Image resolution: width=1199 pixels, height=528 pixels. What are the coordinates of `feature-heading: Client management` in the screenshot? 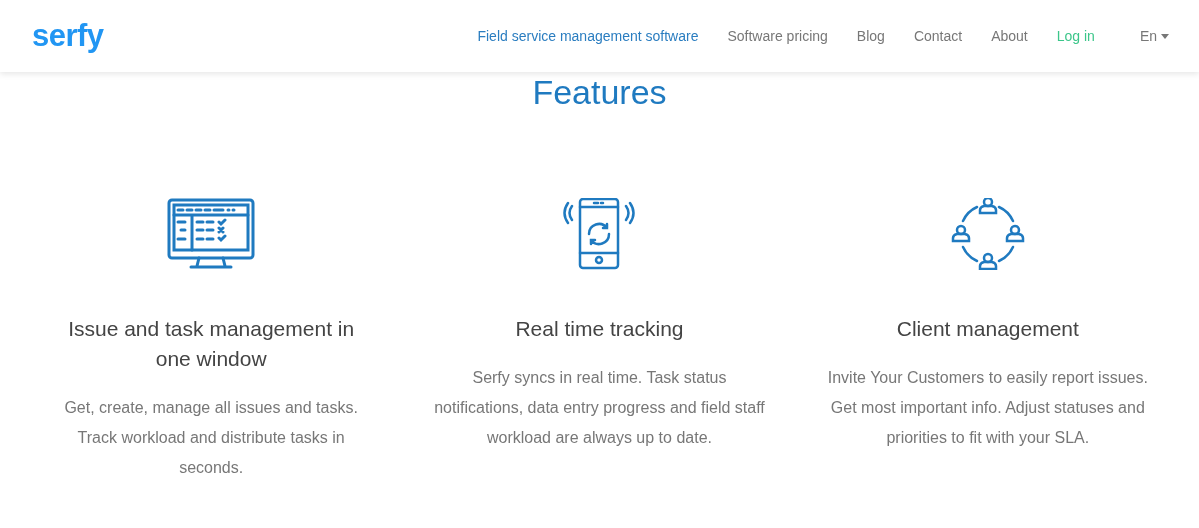 It's located at (987, 329).